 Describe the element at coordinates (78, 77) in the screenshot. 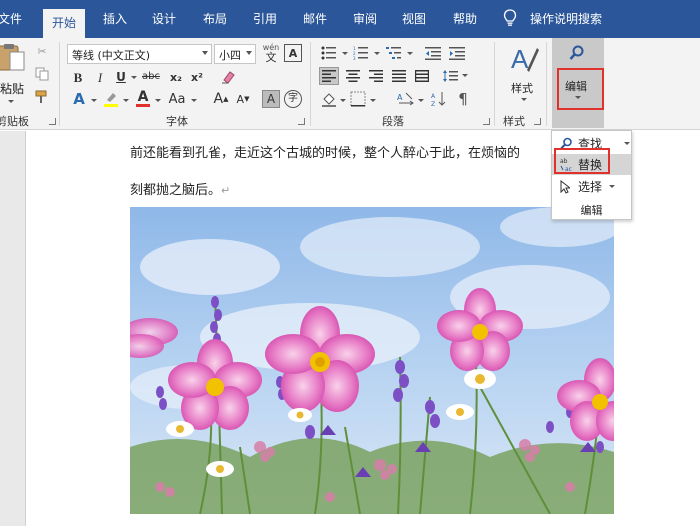

I see `bold-button: B` at that location.